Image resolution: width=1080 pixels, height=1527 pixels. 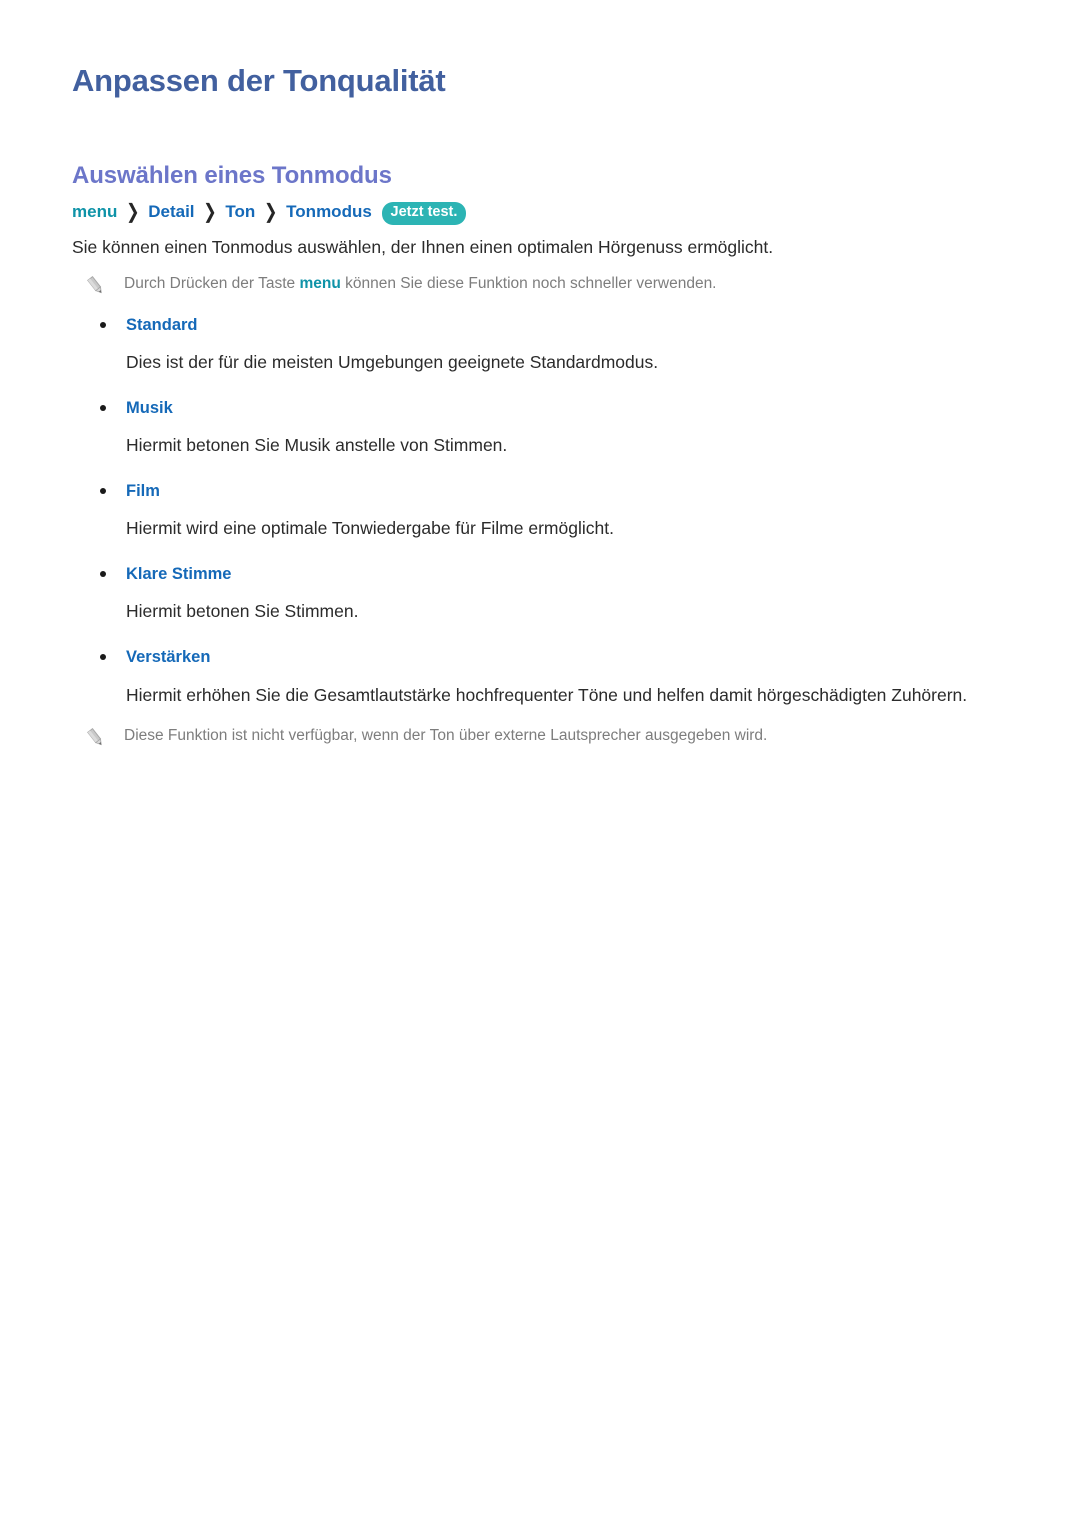 What do you see at coordinates (329, 211) in the screenshot?
I see `breadcrumb-item-tonmodus: Tonmodus` at bounding box center [329, 211].